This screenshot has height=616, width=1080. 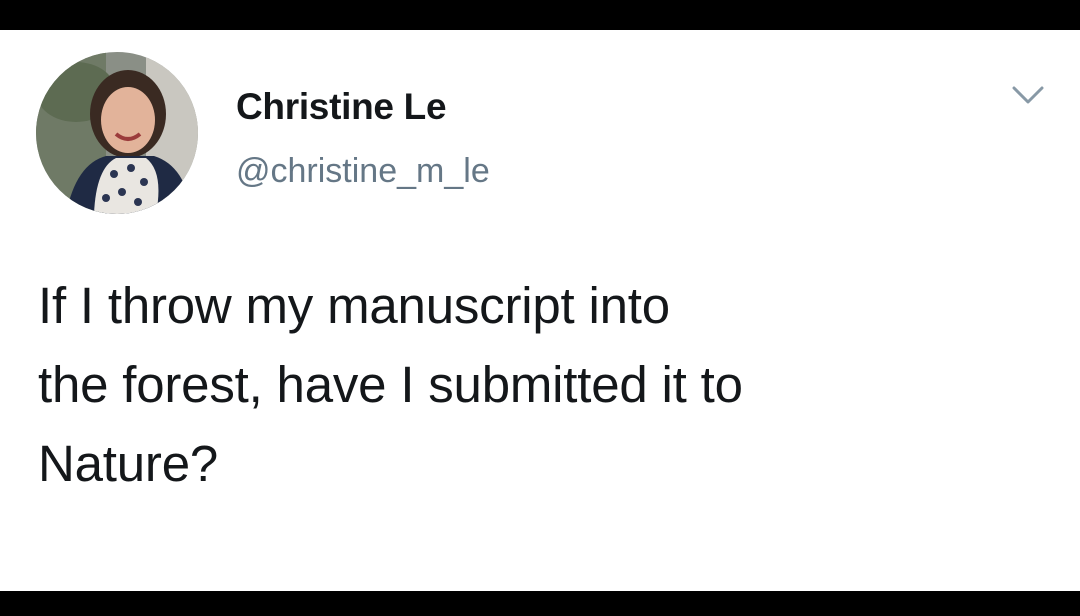 I want to click on author-avatar, so click(x=117, y=133).